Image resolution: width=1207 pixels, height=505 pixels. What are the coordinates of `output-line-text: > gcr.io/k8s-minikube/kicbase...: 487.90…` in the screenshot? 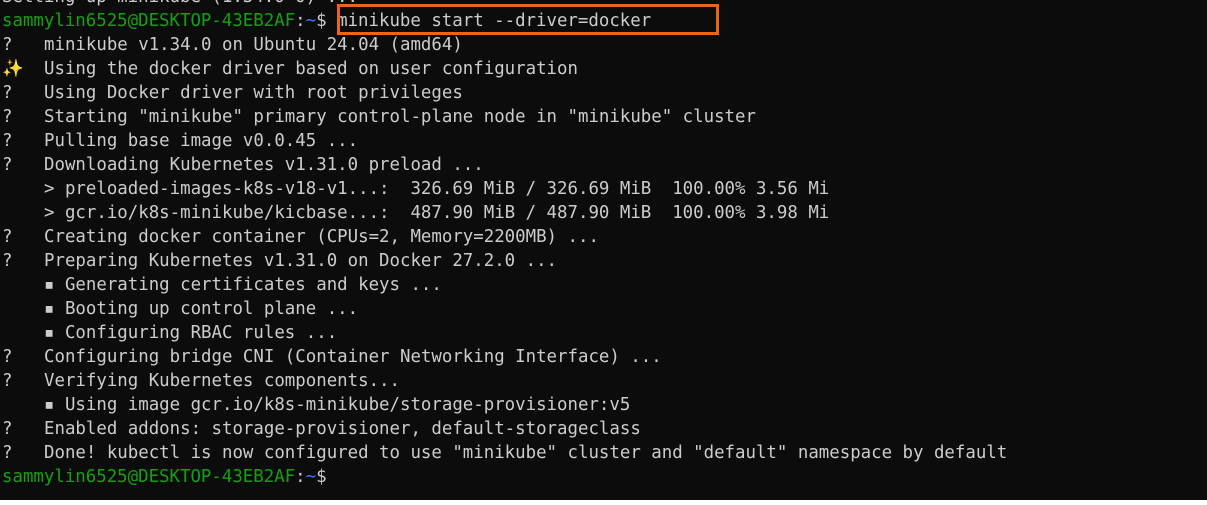 It's located at (437, 213).